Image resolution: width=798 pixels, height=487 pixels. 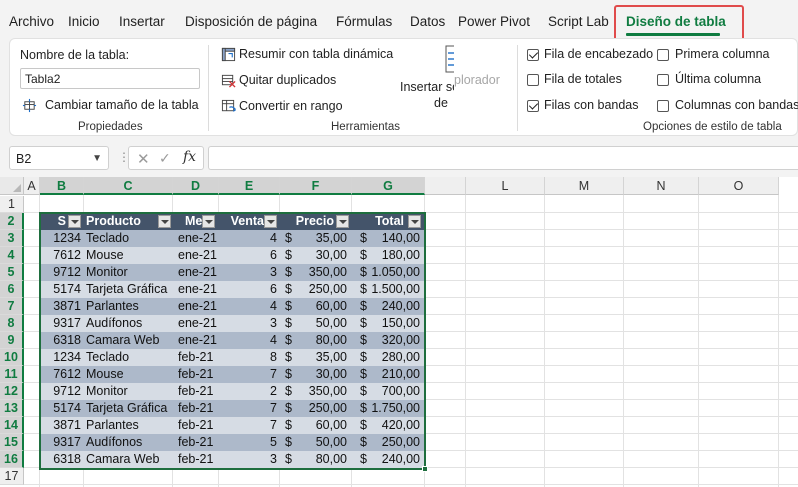 I want to click on column-header: F, so click(x=316, y=186).